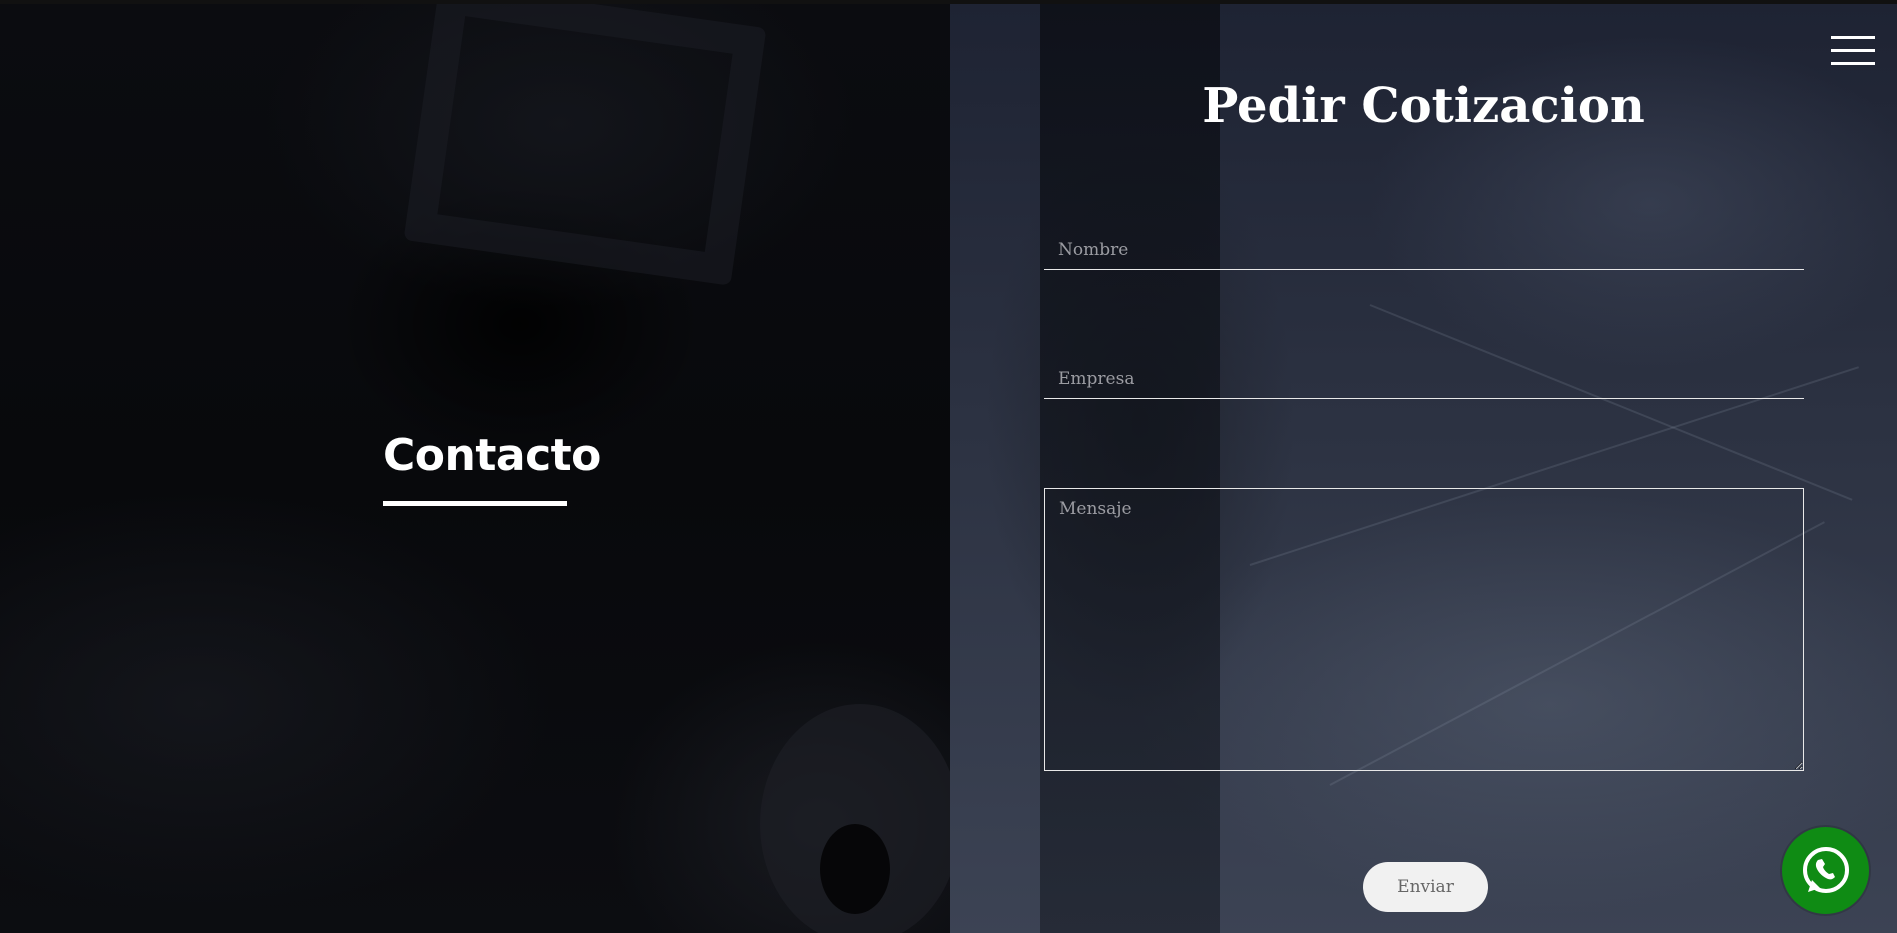 The image size is (1897, 933). Describe the element at coordinates (1423, 106) in the screenshot. I see `quote-form-title: Pedir Cotizacion` at that location.